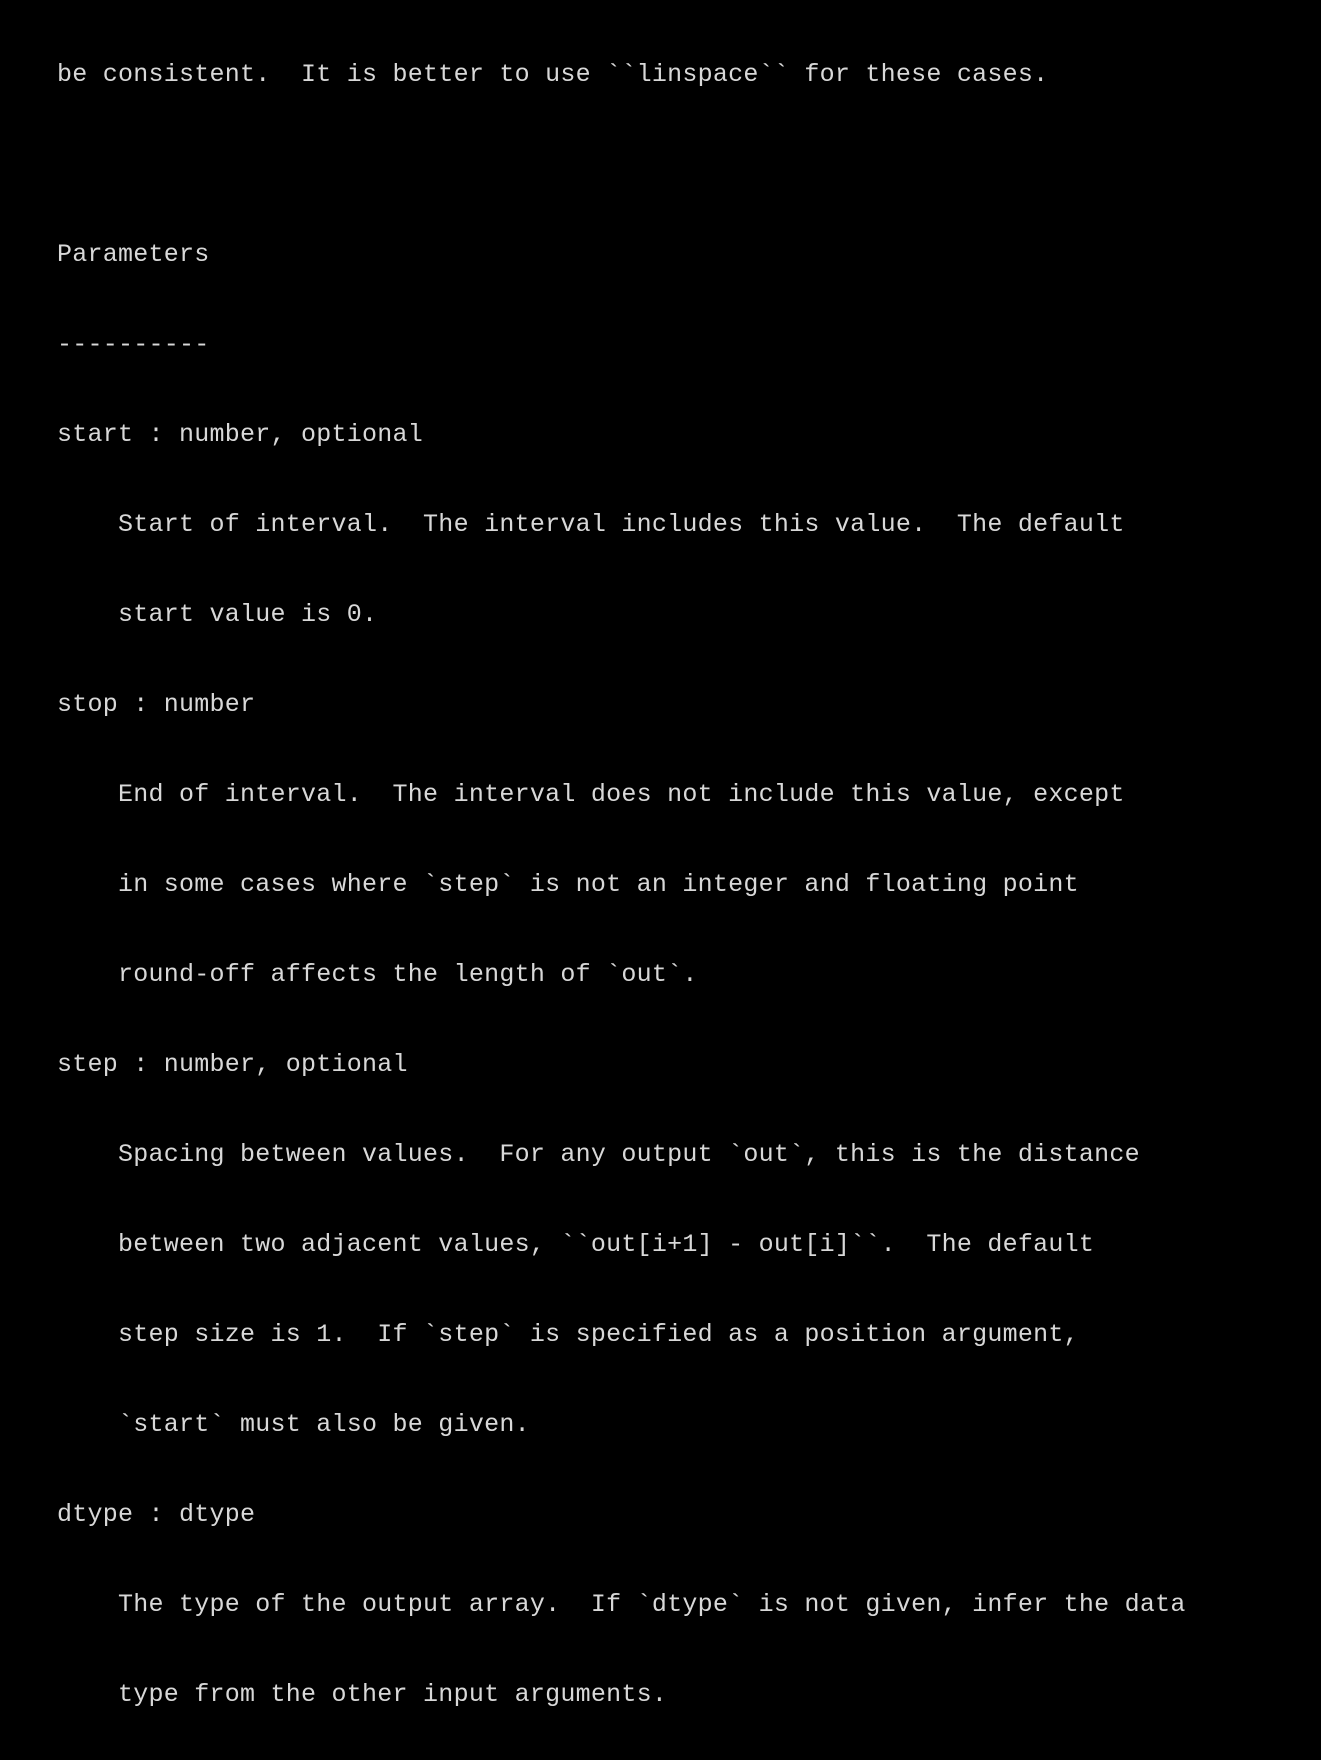  Describe the element at coordinates (377, 974) in the screenshot. I see `terminal-line: round-off affects the length of `out`.` at that location.